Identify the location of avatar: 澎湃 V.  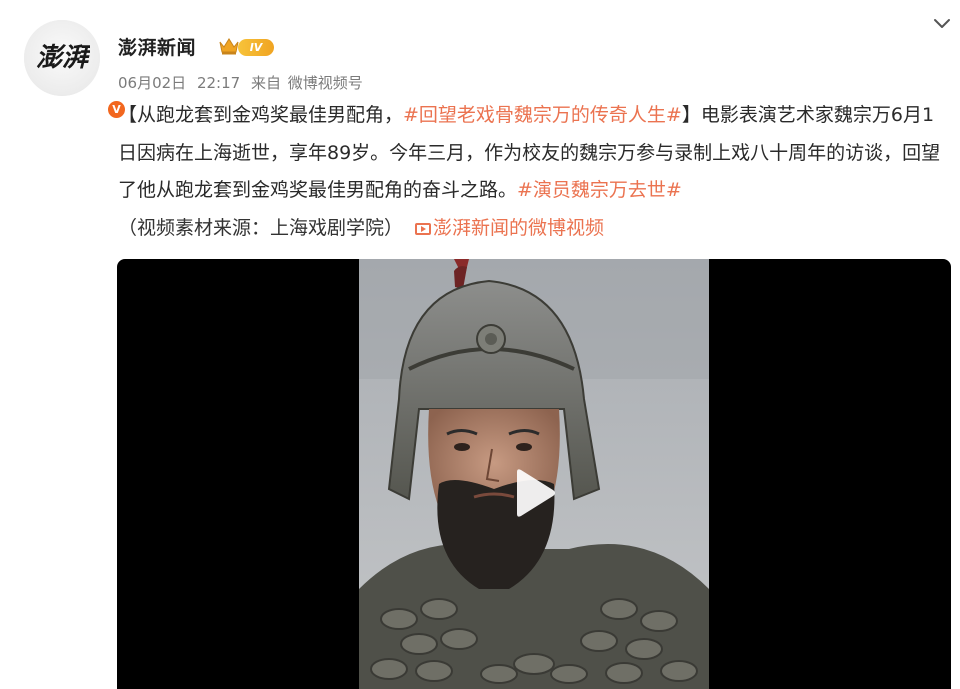
(75, 70).